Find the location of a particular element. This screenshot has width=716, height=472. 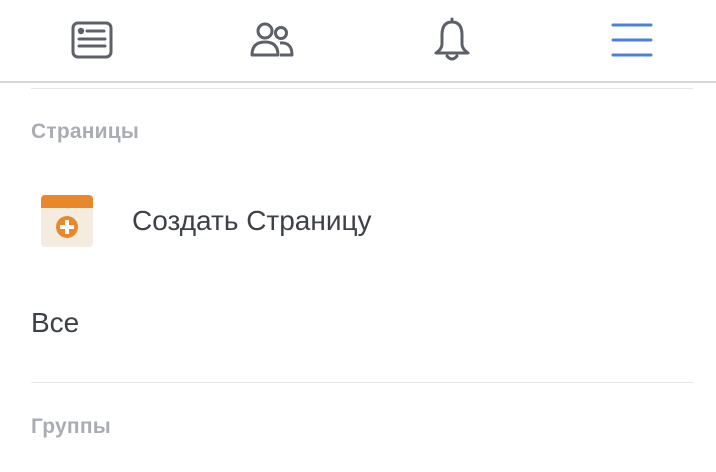

menu-hamburger-icon is located at coordinates (632, 40).